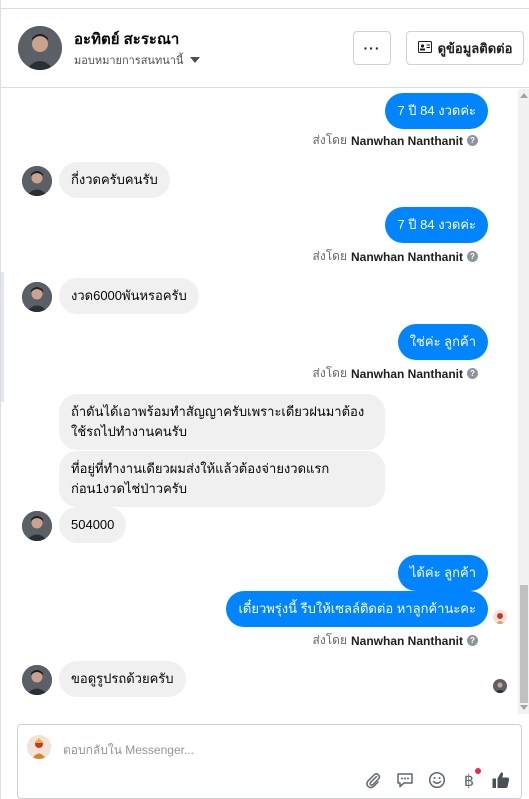 Image resolution: width=529 pixels, height=799 pixels. Describe the element at coordinates (524, 644) in the screenshot. I see `scrollbar-thumb` at that location.